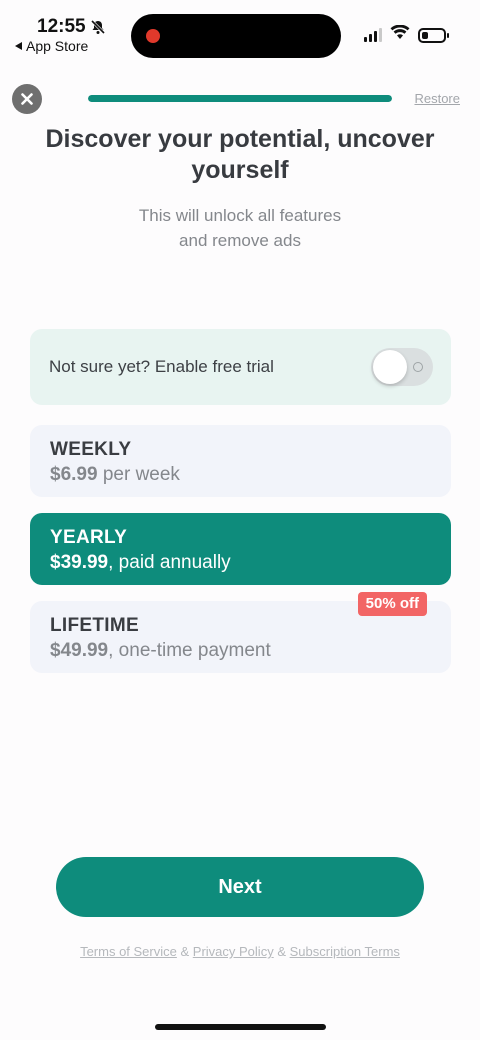 Image resolution: width=480 pixels, height=1040 pixels. What do you see at coordinates (74, 474) in the screenshot?
I see `plan-price: $6.99` at bounding box center [74, 474].